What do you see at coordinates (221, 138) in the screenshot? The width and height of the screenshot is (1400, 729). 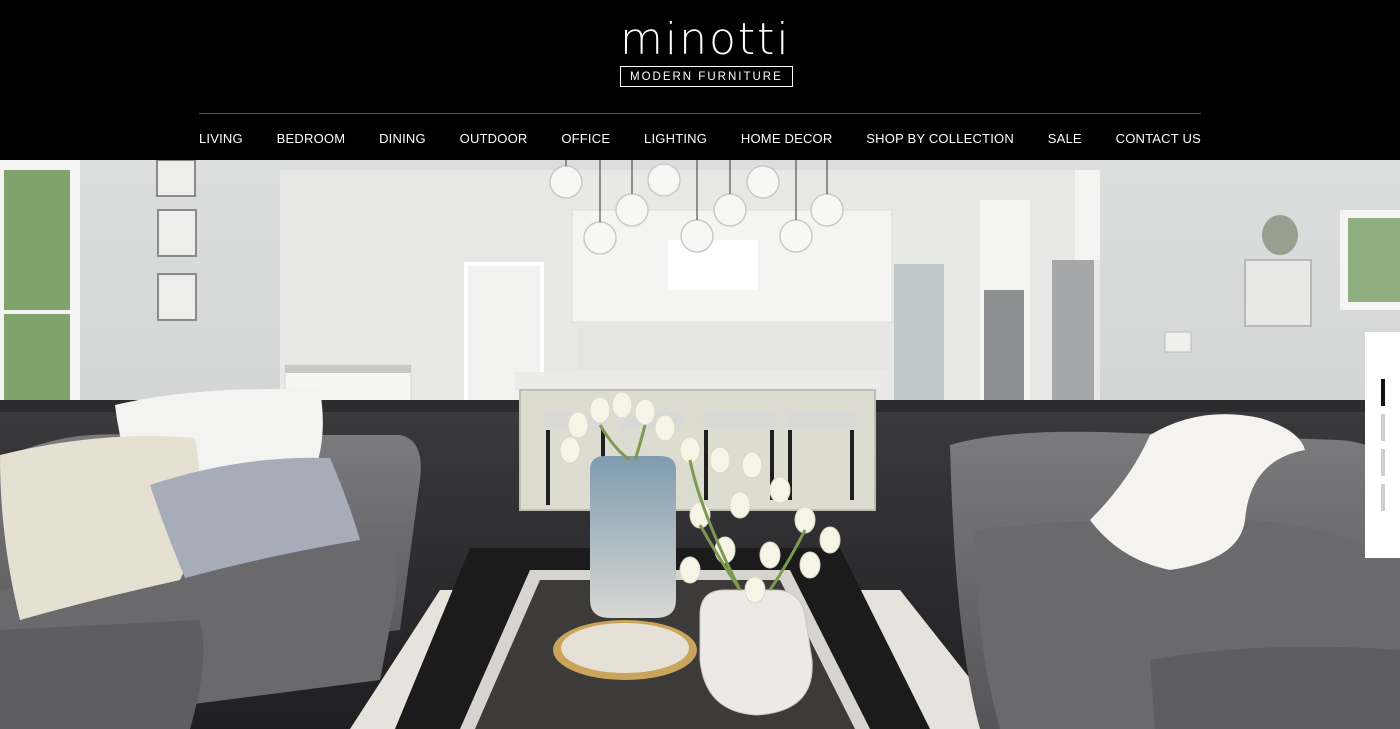 I see `nav-item-living: LIVING` at bounding box center [221, 138].